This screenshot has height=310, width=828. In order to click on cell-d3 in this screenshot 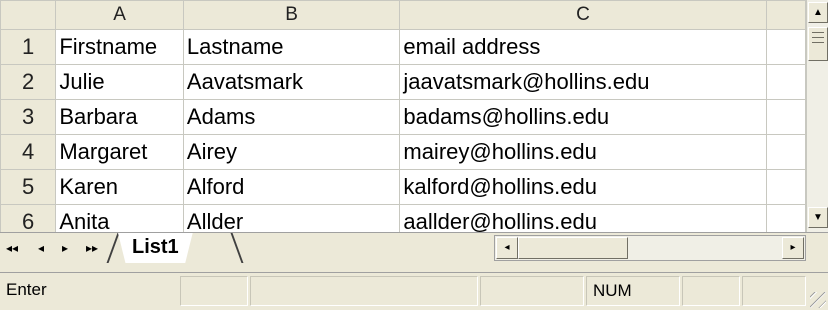, I will do `click(785, 117)`.